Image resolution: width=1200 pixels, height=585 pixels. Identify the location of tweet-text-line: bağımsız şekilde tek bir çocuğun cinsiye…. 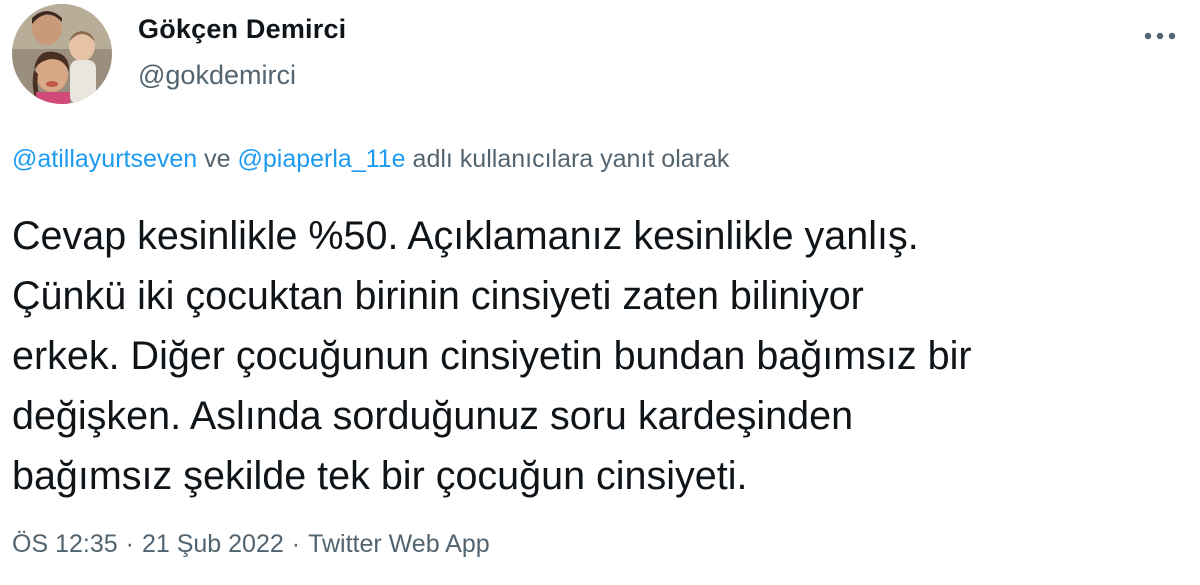
(380, 476).